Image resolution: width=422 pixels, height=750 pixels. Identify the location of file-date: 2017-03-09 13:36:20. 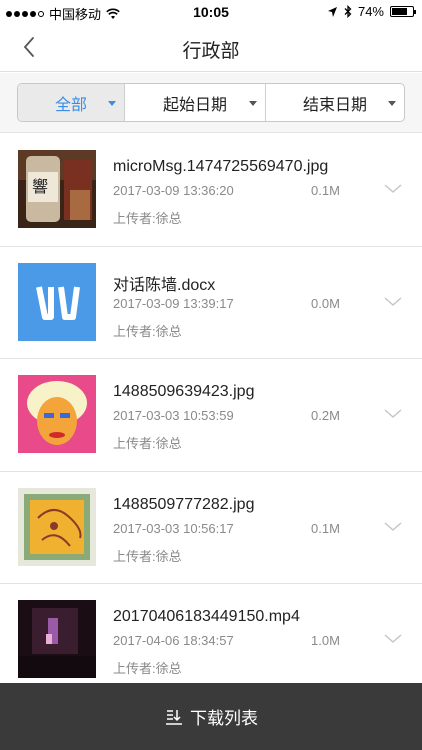
(173, 190).